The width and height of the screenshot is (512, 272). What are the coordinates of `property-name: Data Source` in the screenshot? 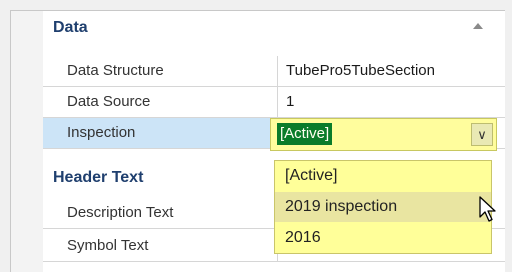 It's located at (160, 102).